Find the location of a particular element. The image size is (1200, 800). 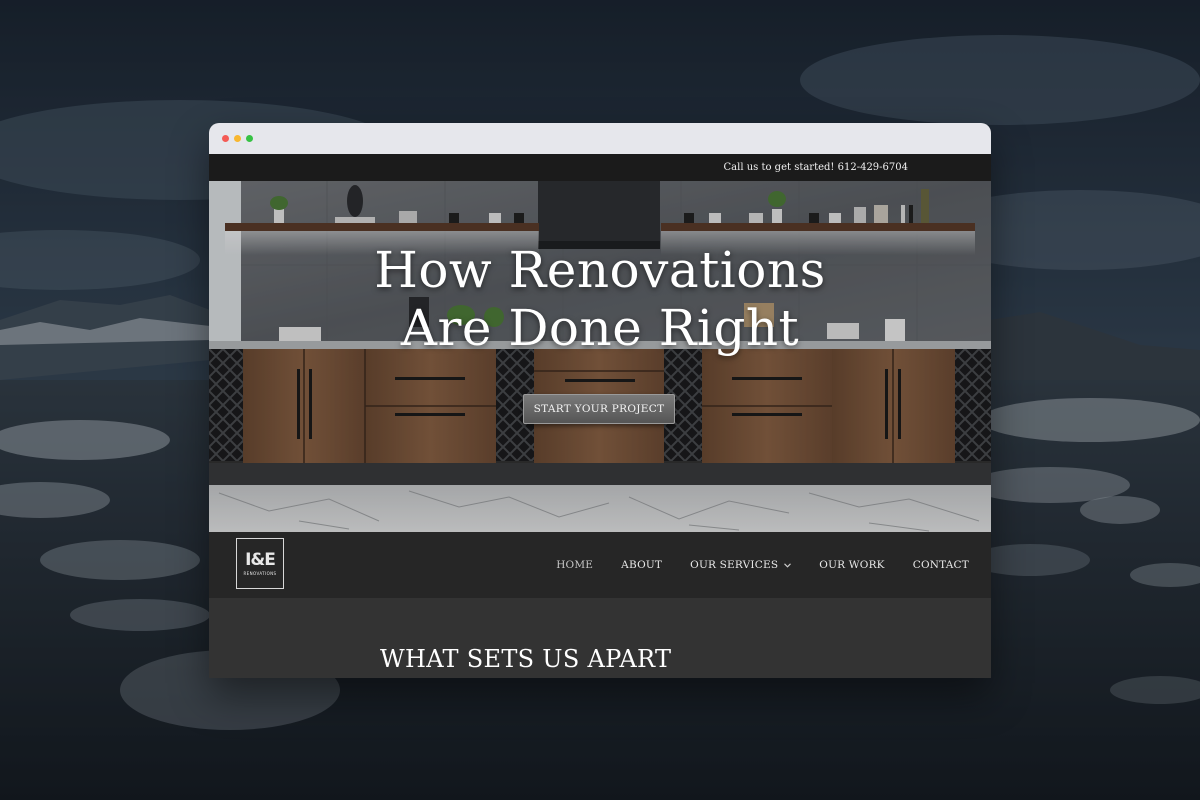

top-contact-bar: Call us to get started! 612-429-6704 is located at coordinates (600, 167).